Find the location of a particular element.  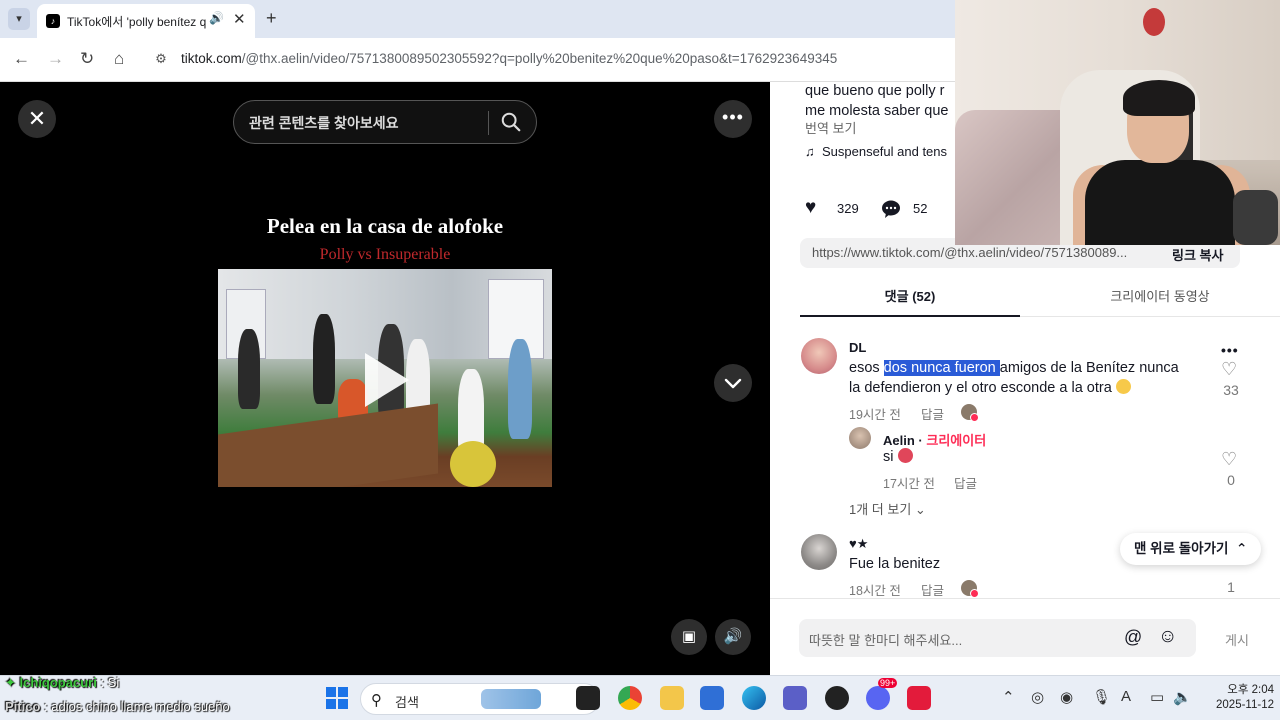

reply-like-heart-icon: ♡ is located at coordinates (1229, 459).